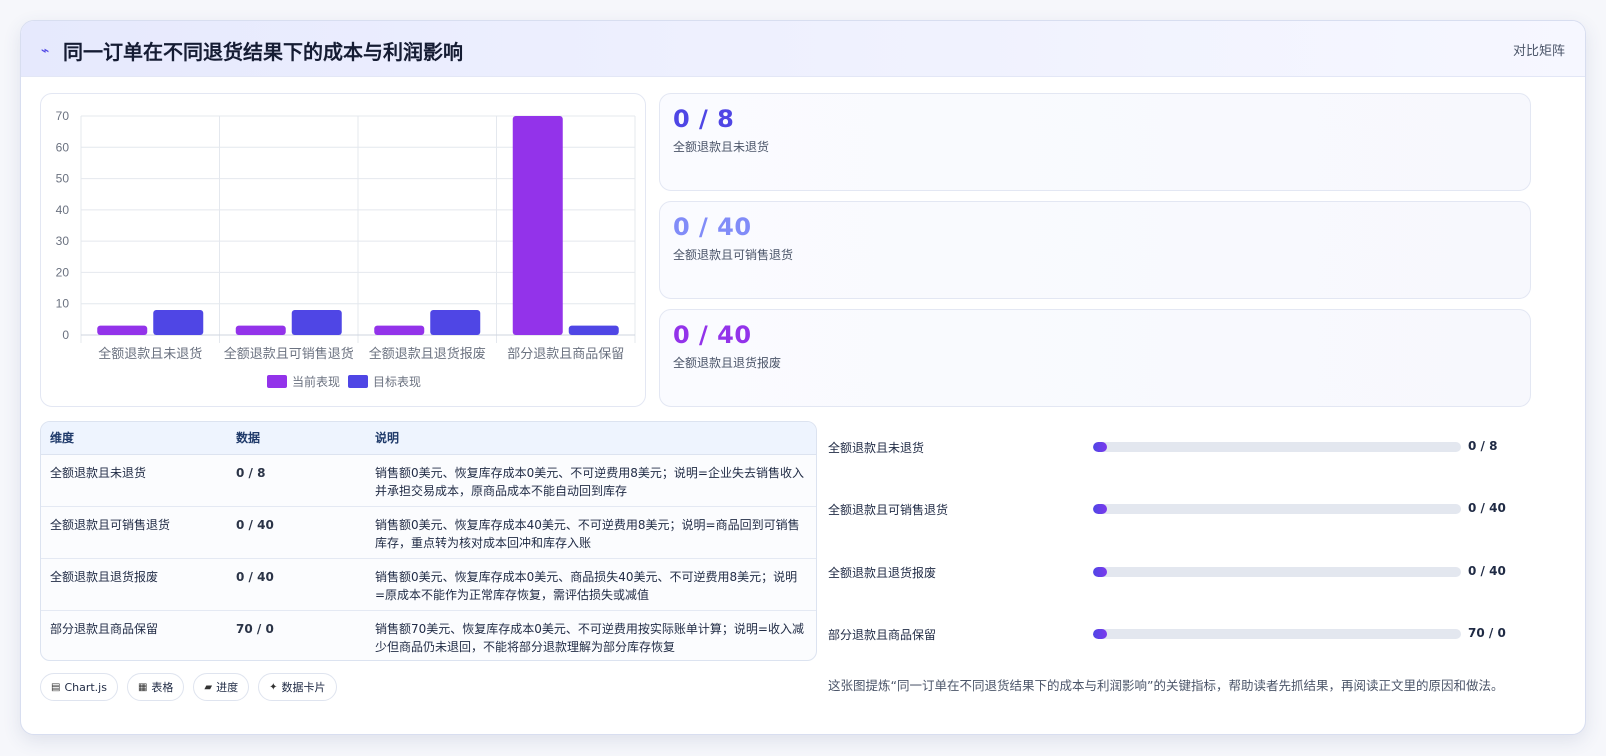 This screenshot has height=756, width=1606. I want to click on stat-card-3: 0 / 40 全额退款且退货报废, so click(1095, 358).